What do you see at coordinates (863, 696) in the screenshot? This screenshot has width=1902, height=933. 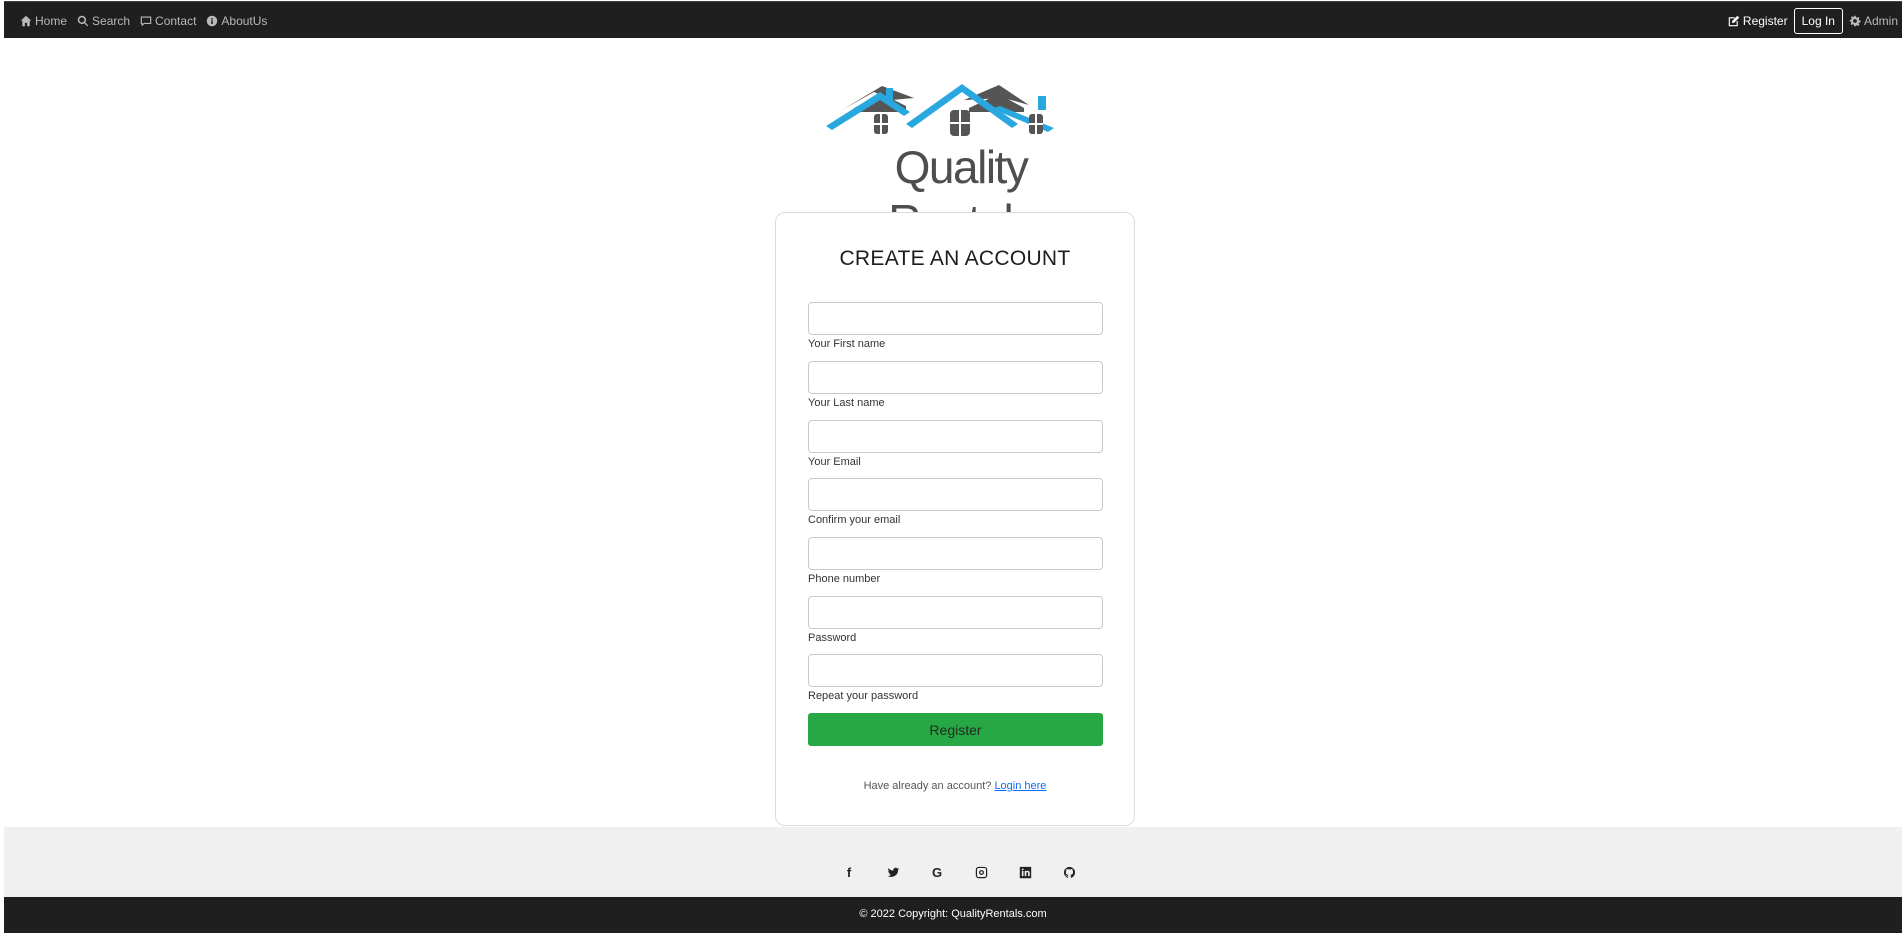 I see `repeat-password-label: Repeat your password` at bounding box center [863, 696].